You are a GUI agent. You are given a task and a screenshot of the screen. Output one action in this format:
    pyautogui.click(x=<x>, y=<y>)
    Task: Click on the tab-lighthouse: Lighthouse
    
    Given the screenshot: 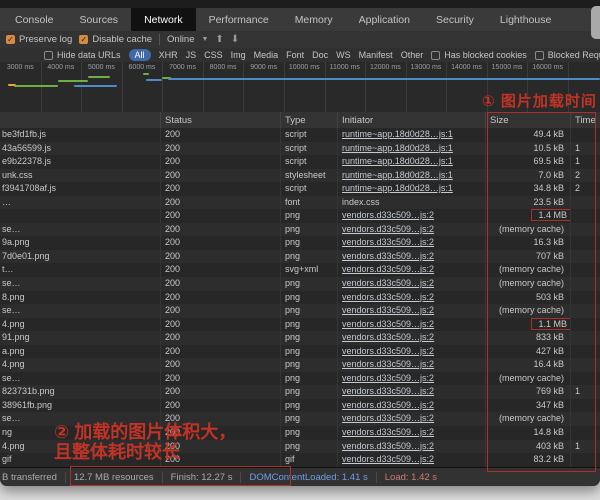 What is the action you would take?
    pyautogui.click(x=525, y=19)
    